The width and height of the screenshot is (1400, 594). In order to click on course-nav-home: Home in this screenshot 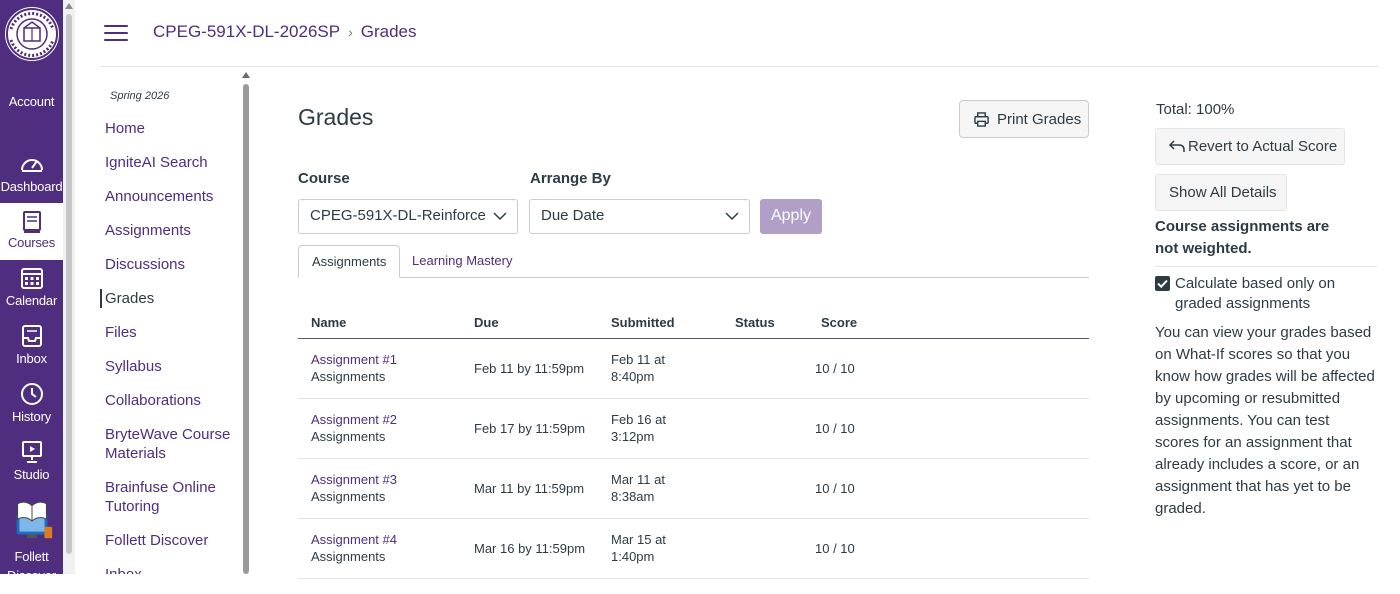, I will do `click(170, 128)`.